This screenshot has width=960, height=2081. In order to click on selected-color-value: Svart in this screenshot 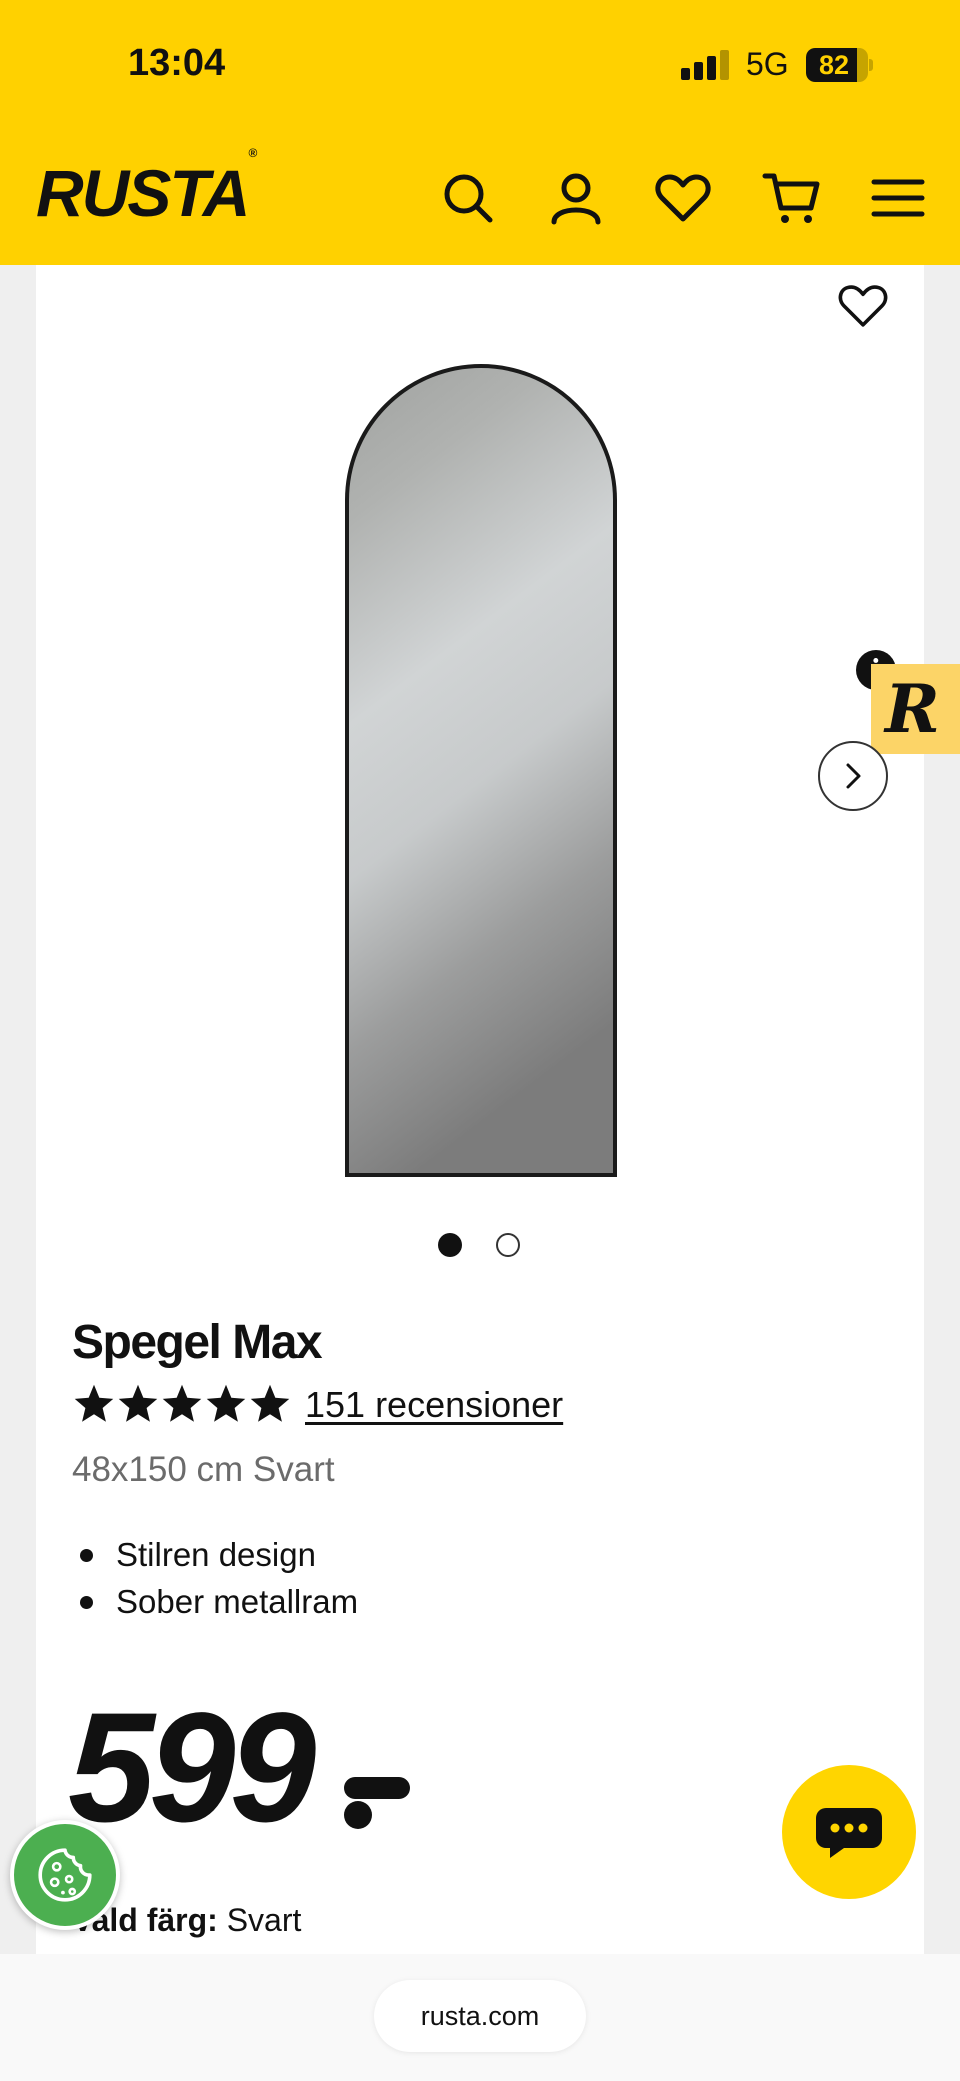, I will do `click(264, 1920)`.